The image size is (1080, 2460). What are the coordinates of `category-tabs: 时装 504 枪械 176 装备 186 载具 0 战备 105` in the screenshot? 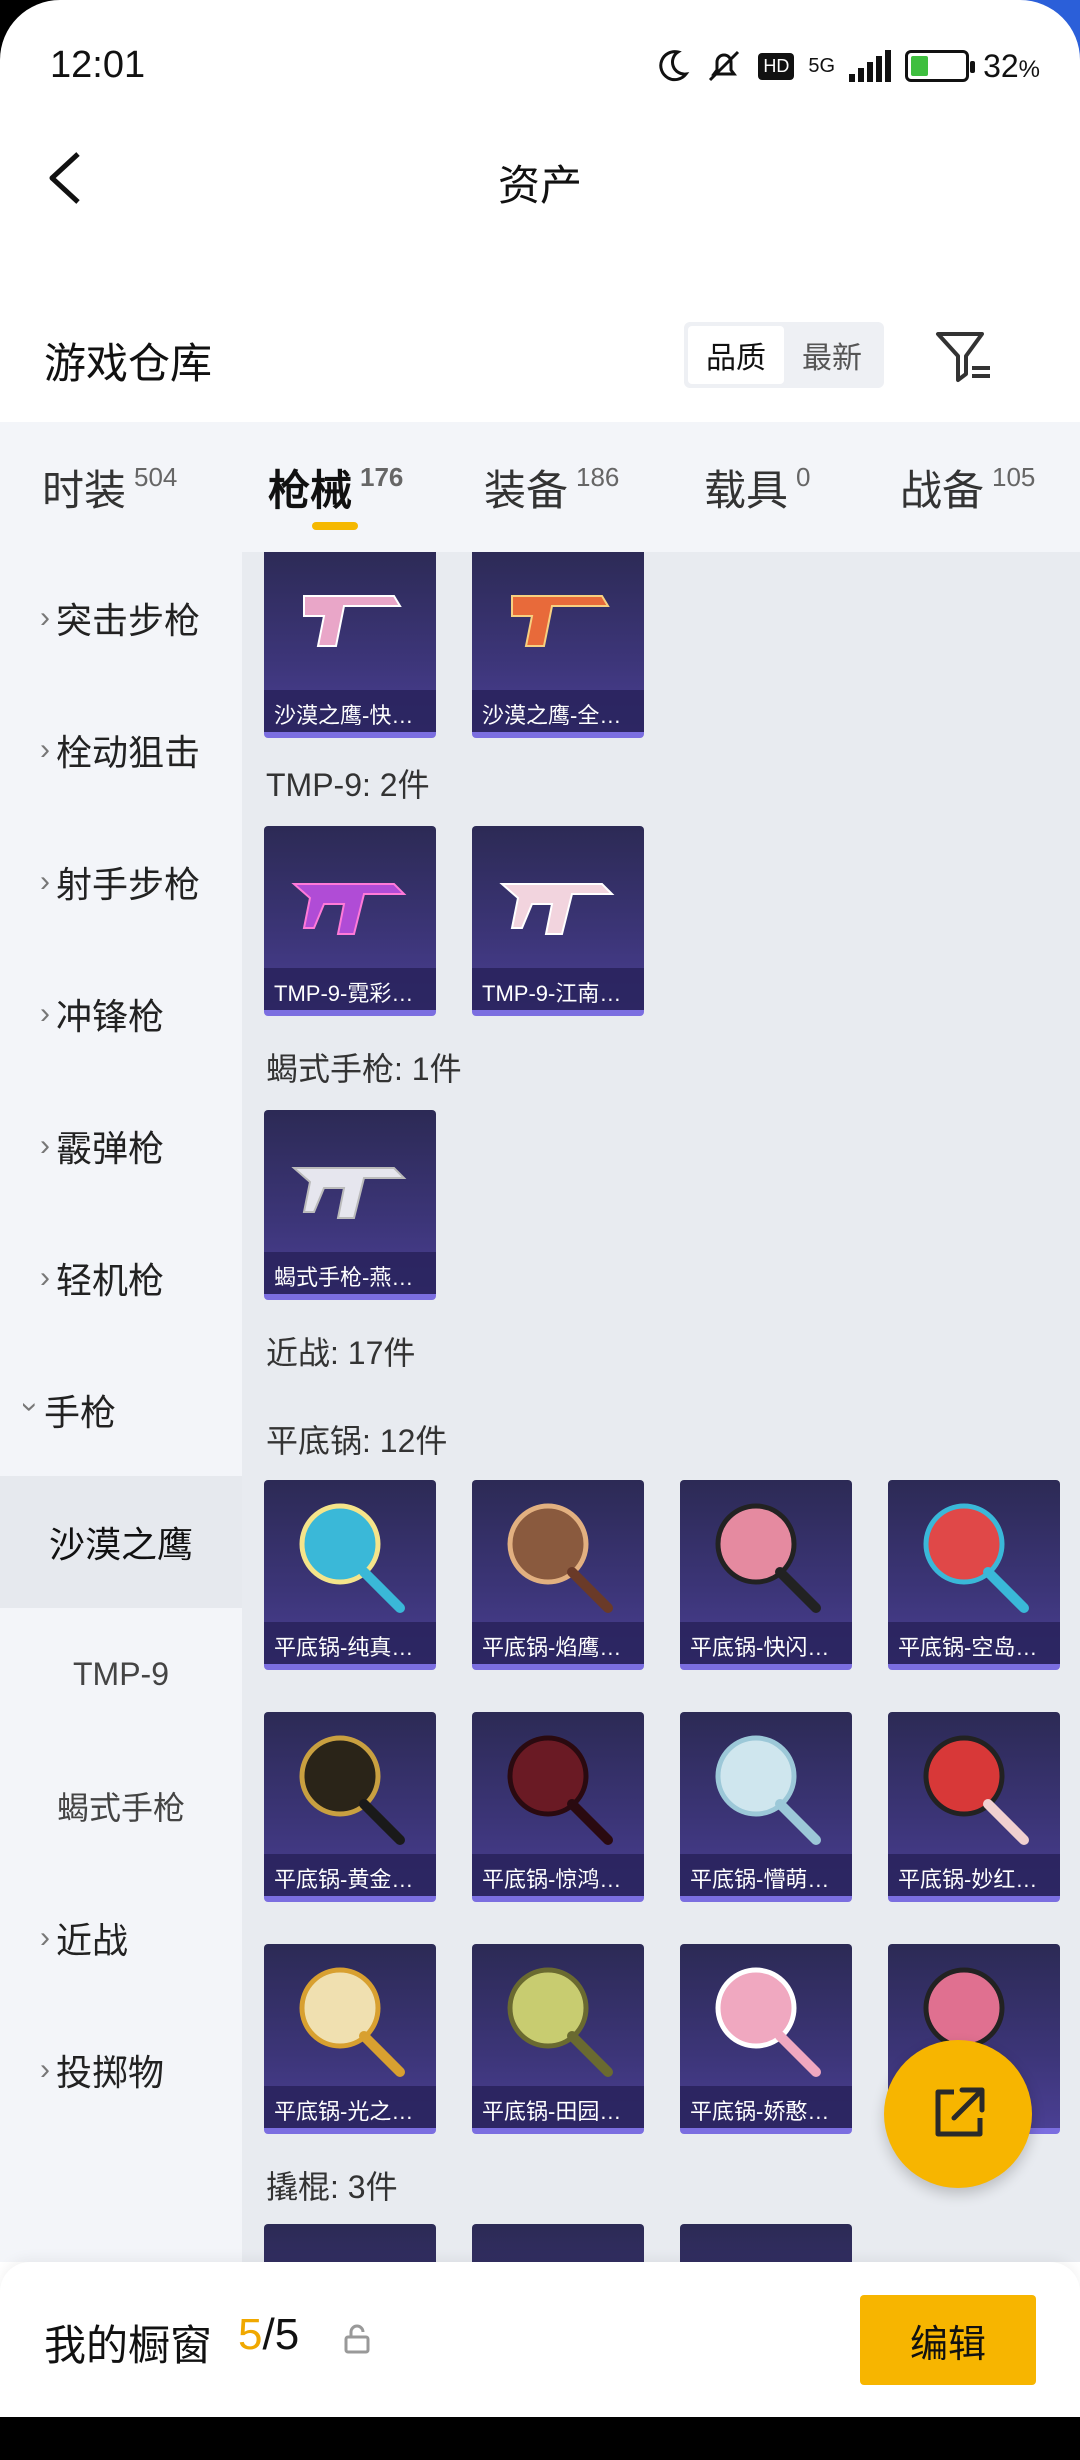 It's located at (540, 487).